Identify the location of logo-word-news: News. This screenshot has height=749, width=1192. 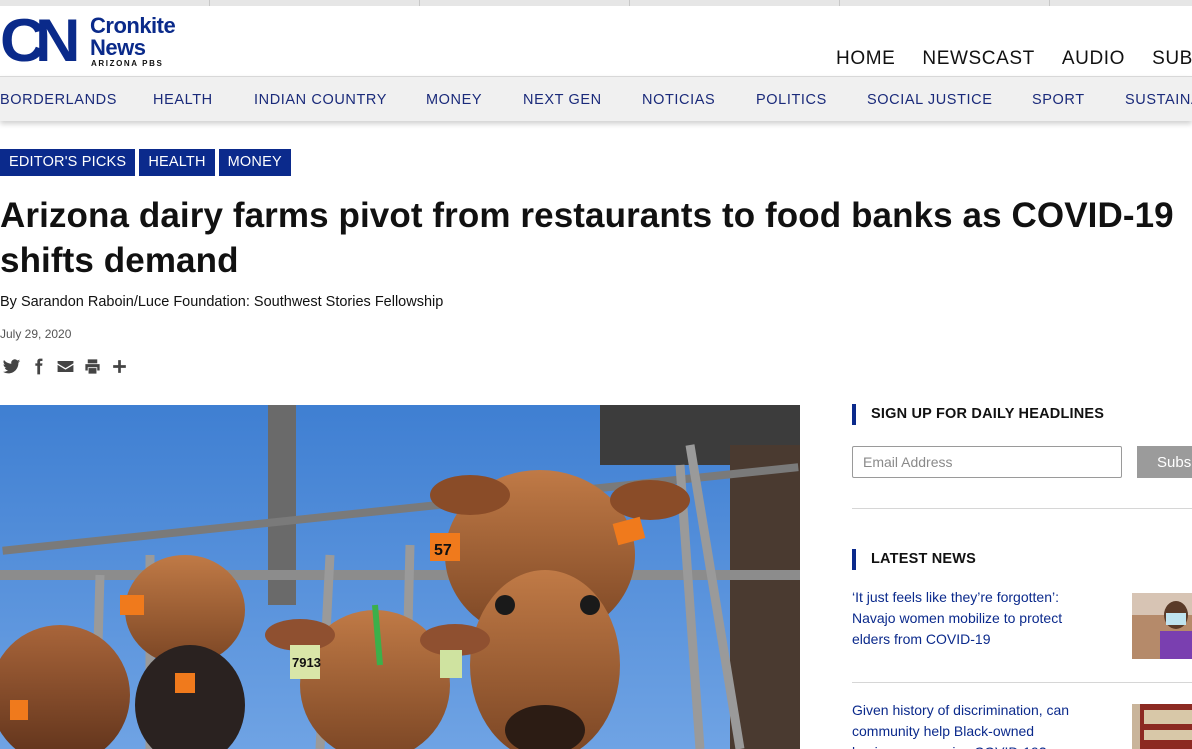
(118, 47).